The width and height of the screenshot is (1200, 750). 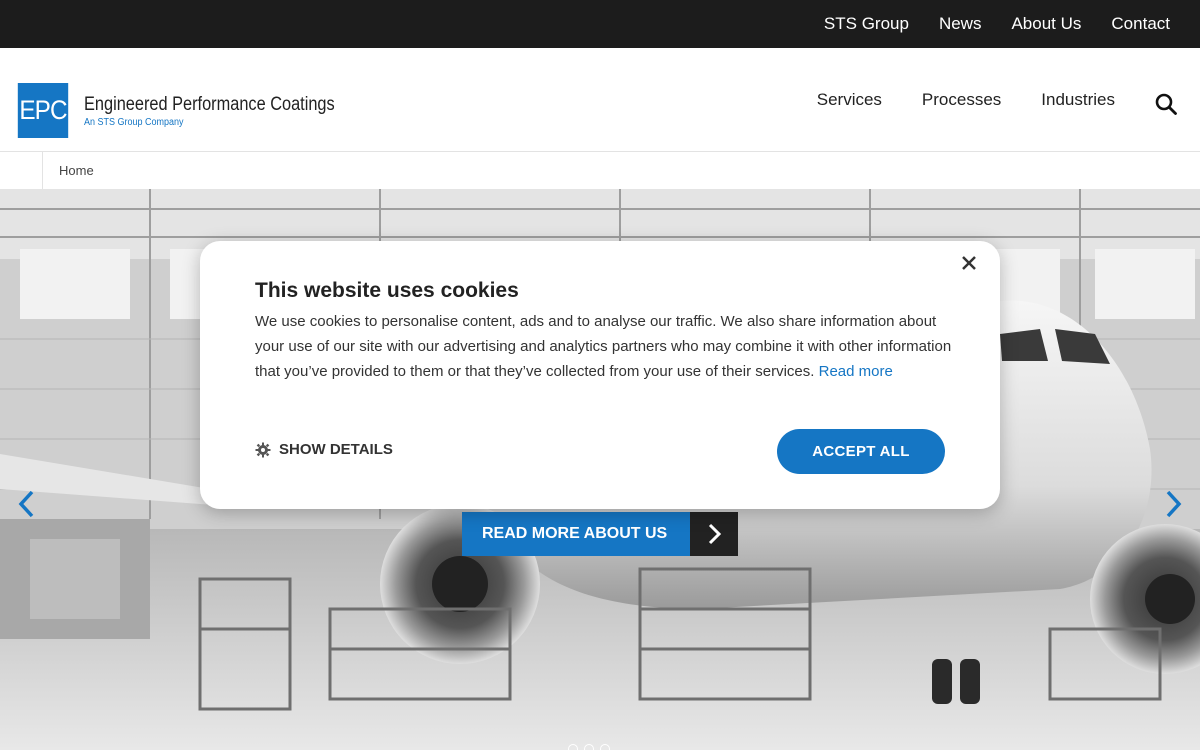 I want to click on show-details-toggle: SHOW DETAILS, so click(x=324, y=449).